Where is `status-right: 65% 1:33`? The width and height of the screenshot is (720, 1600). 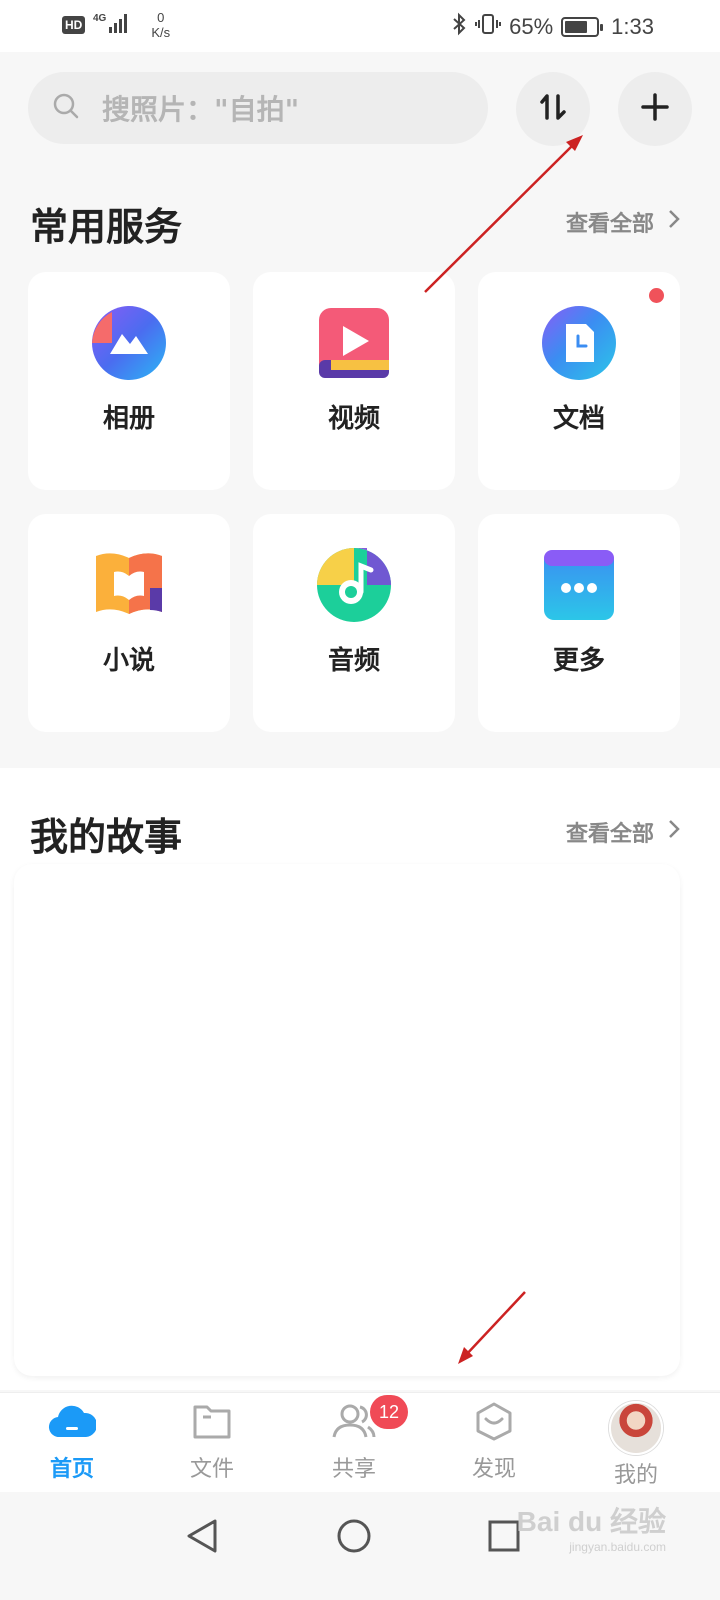
status-right: 65% 1:33 is located at coordinates (552, 27).